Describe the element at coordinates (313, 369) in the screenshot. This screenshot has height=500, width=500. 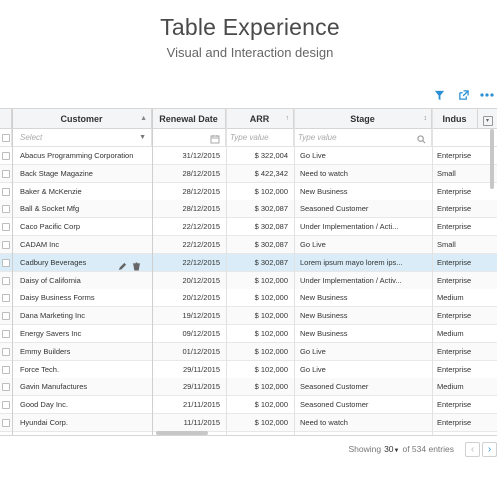
I see `stage-cell: Go Live` at that location.